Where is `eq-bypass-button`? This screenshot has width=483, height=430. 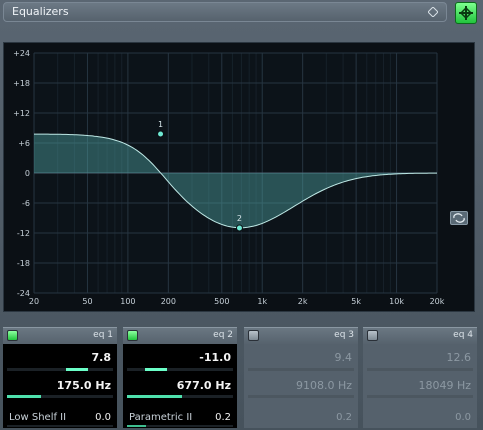
eq-bypass-button is located at coordinates (466, 13).